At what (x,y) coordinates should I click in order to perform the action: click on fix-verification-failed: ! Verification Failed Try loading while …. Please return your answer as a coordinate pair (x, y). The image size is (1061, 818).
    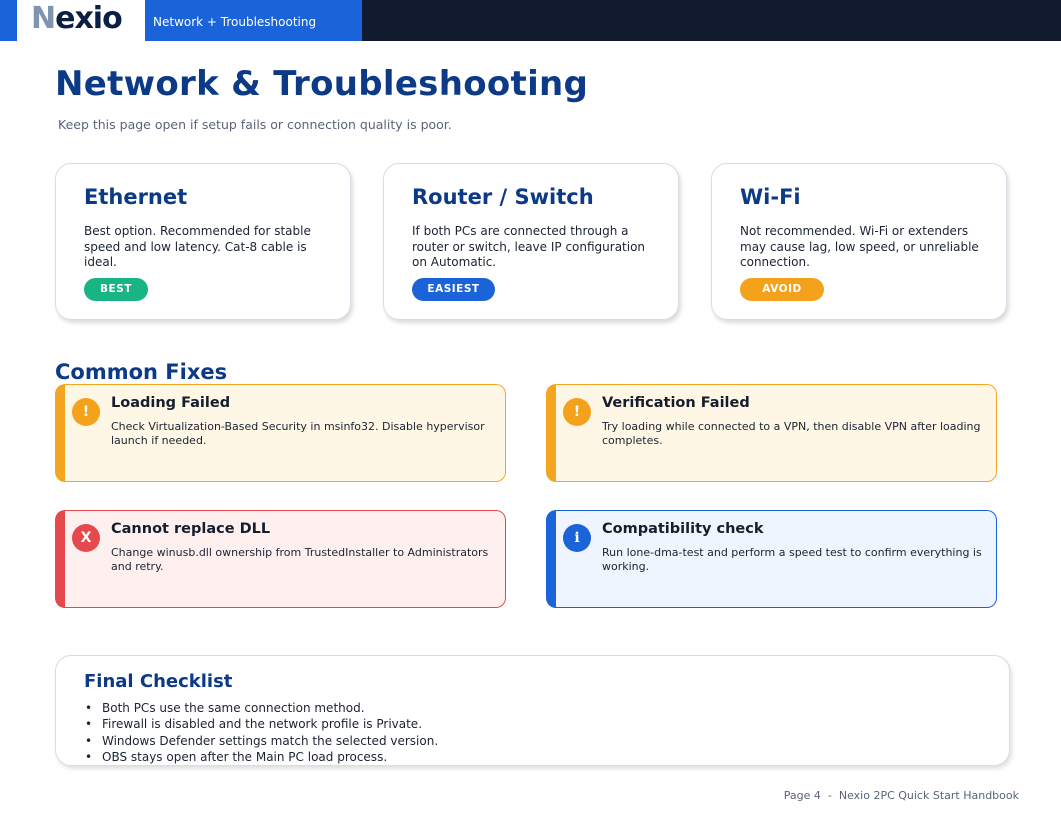
    Looking at the image, I should click on (771, 433).